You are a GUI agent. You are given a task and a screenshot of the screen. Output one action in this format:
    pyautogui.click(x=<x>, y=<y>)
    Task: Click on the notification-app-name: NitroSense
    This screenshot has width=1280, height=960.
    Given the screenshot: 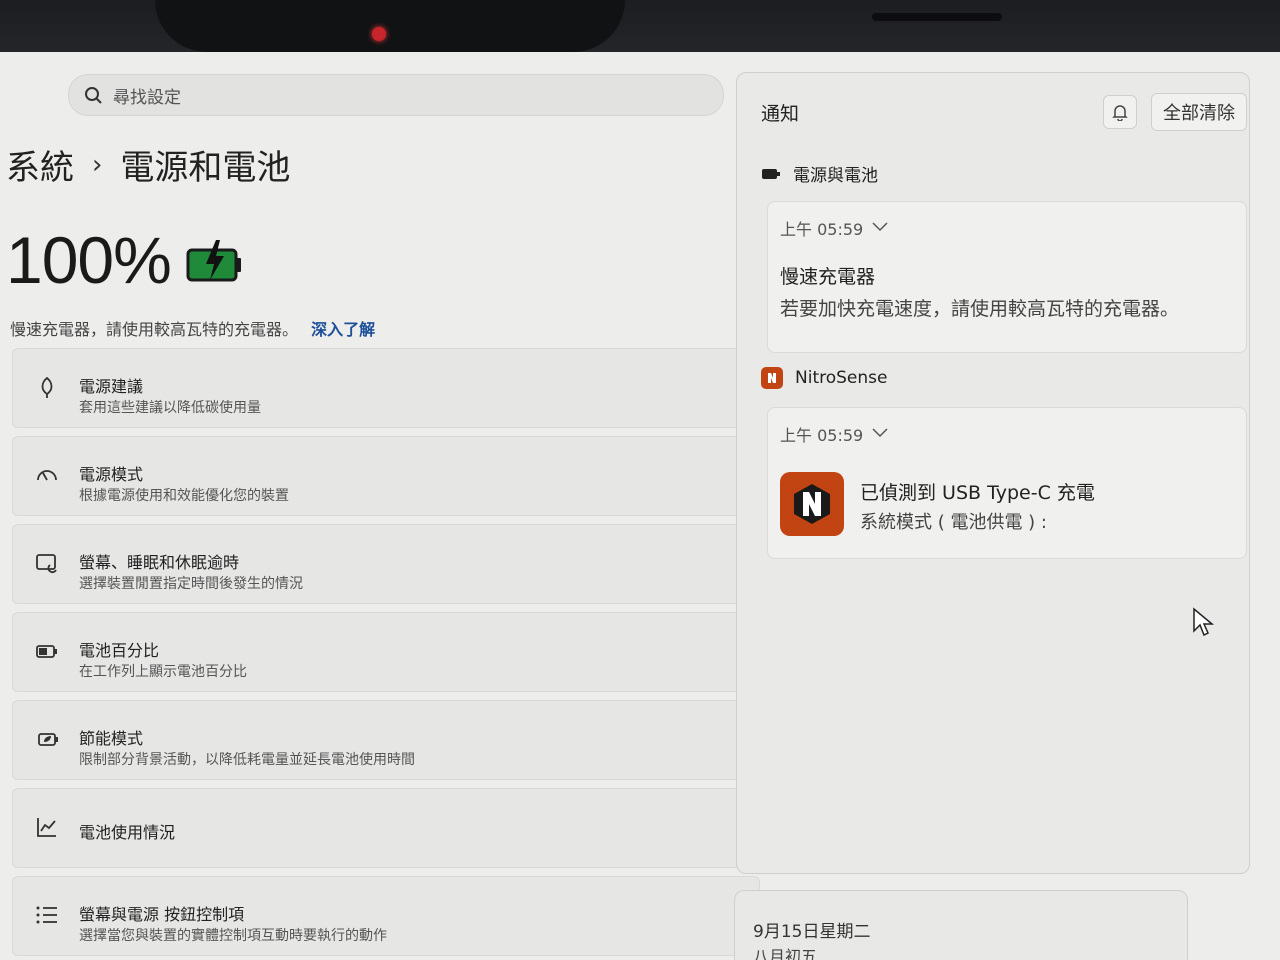 What is the action you would take?
    pyautogui.click(x=841, y=378)
    